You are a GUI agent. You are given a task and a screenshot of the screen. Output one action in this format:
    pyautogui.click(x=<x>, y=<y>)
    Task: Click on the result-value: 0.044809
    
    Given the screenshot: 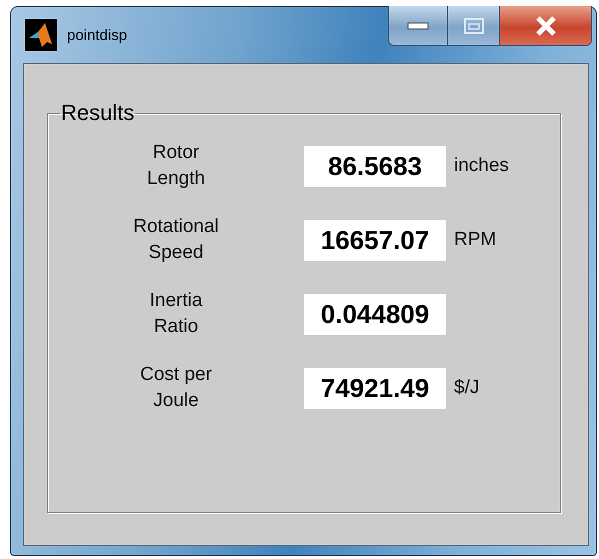 What is the action you would take?
    pyautogui.click(x=375, y=314)
    